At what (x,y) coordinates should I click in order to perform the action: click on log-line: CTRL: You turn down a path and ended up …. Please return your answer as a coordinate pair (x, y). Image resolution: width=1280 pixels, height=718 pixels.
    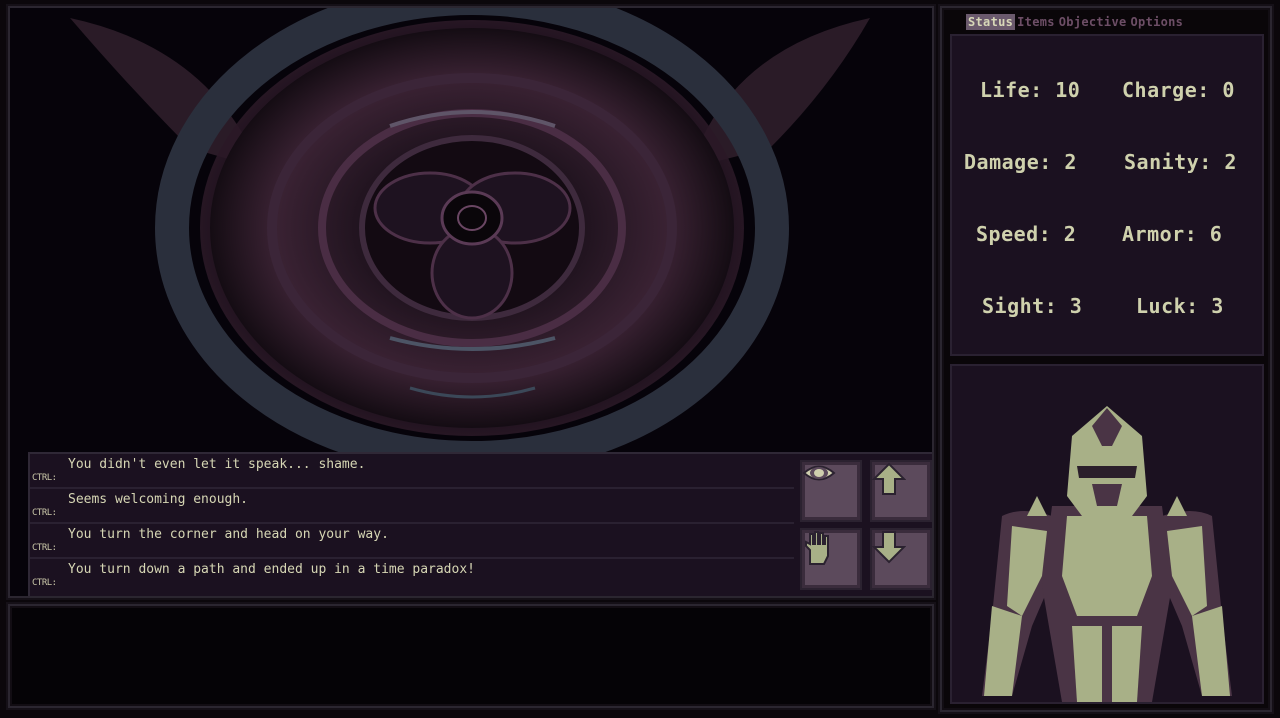
    Looking at the image, I should click on (412, 575).